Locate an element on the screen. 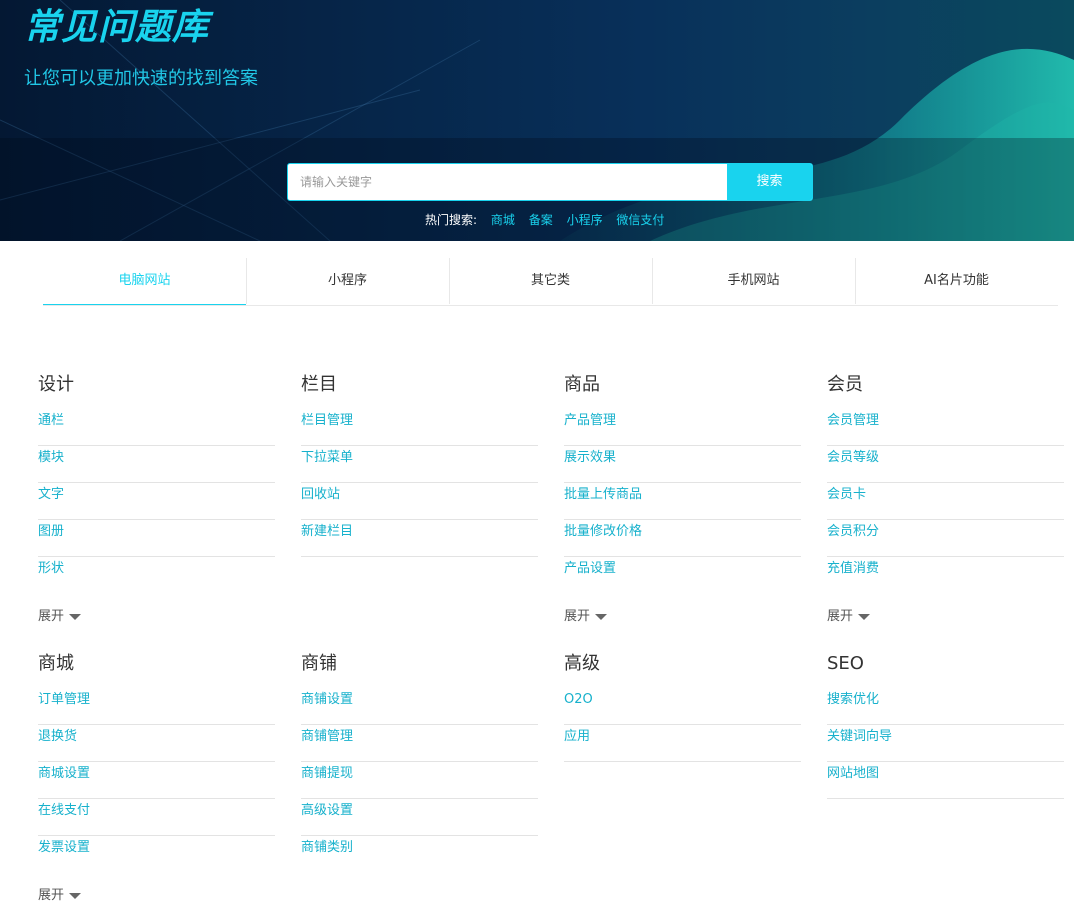  category-list: O2O 应用 is located at coordinates (682, 725).